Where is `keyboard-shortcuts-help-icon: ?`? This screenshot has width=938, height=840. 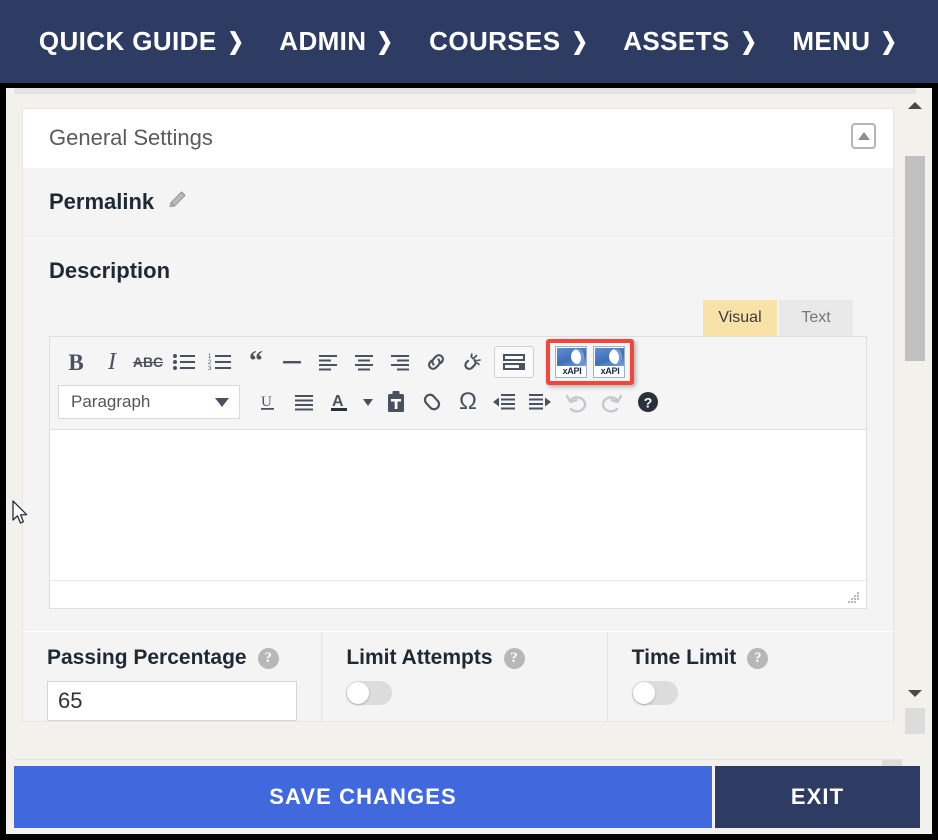 keyboard-shortcuts-help-icon: ? is located at coordinates (648, 402).